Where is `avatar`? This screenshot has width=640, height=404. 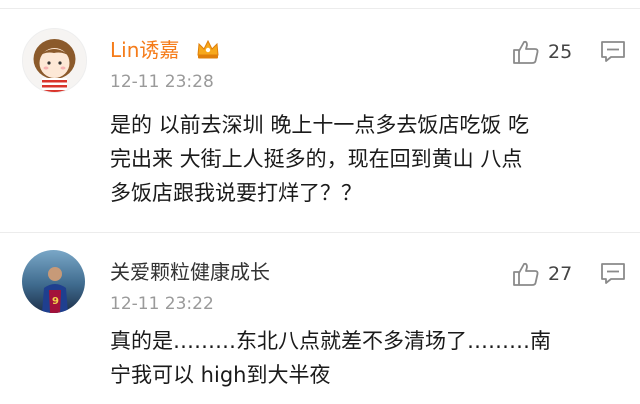
avatar is located at coordinates (54, 60).